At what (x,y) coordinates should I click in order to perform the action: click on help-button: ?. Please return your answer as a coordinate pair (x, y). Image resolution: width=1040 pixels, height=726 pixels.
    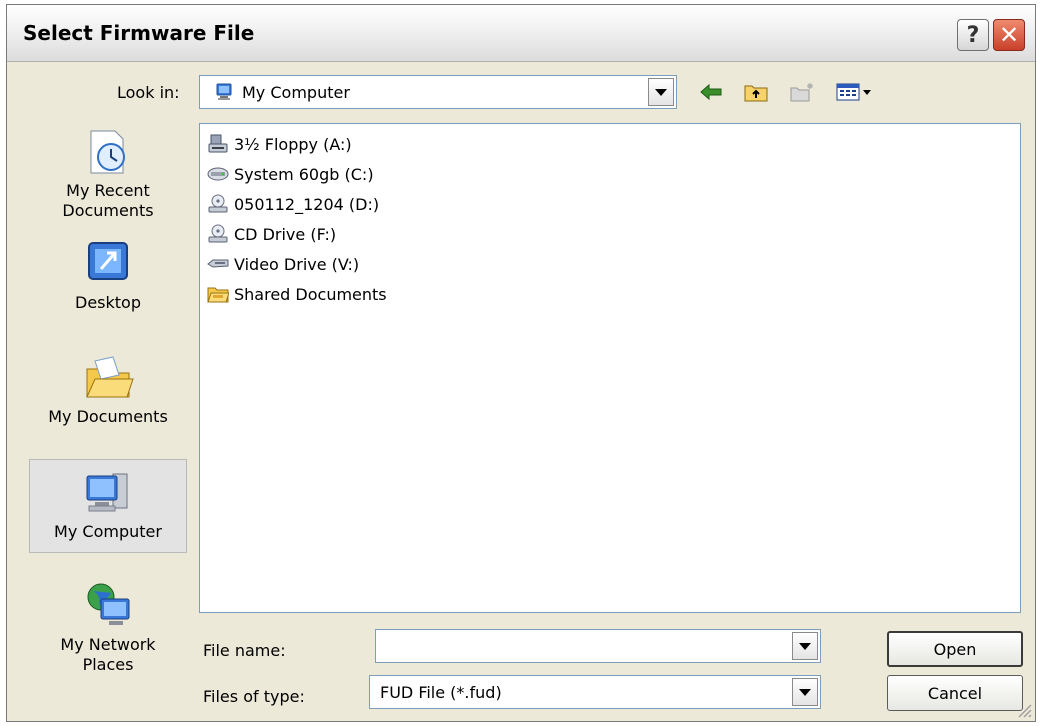
    Looking at the image, I should click on (973, 35).